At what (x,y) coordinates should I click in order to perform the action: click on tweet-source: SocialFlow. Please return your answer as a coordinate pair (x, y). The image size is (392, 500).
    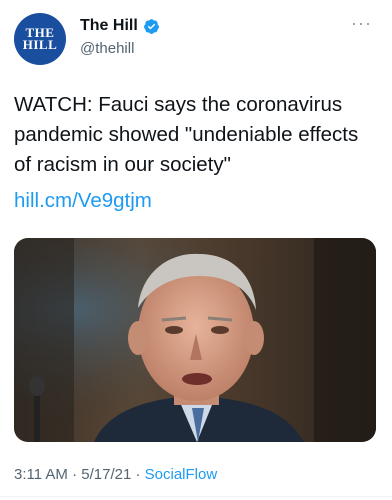
    Looking at the image, I should click on (181, 474).